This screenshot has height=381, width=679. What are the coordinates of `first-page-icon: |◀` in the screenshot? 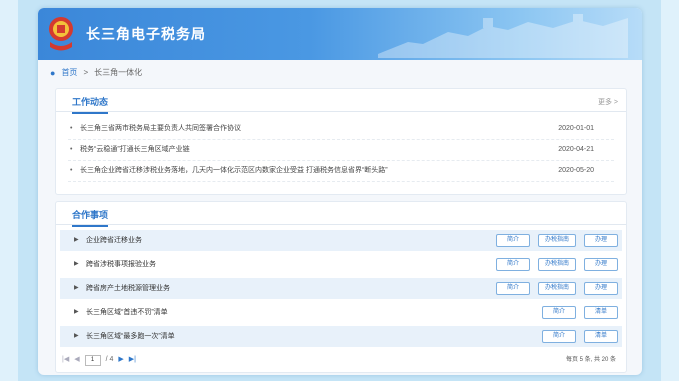 It's located at (65, 360).